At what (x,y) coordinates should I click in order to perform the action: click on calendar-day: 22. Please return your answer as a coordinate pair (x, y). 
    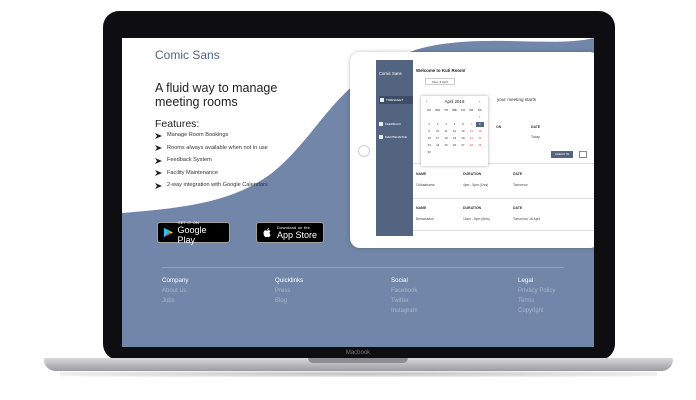
    Looking at the image, I should click on (480, 138).